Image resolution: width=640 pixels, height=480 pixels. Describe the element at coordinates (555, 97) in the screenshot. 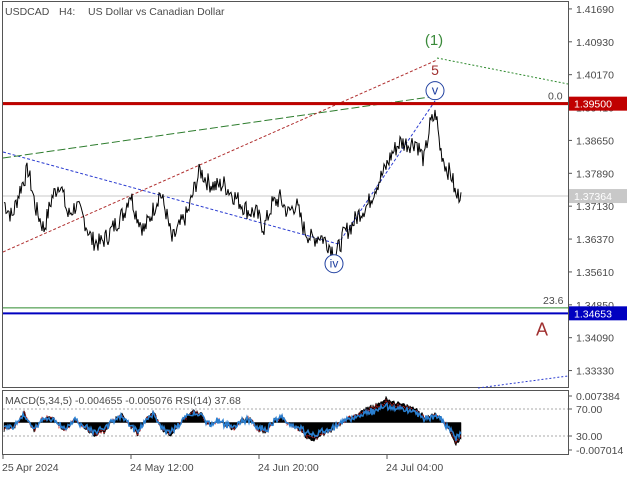

I see `fib-0-label: 0.0` at that location.